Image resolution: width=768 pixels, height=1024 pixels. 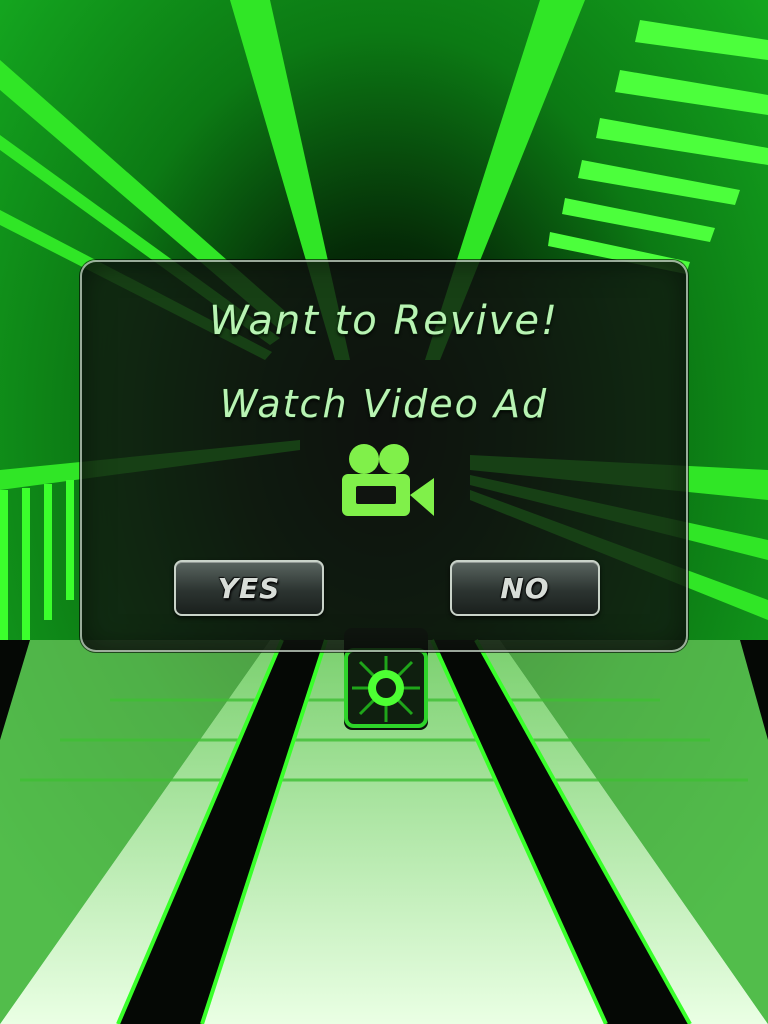 I want to click on no-button-label: NO, so click(x=525, y=588).